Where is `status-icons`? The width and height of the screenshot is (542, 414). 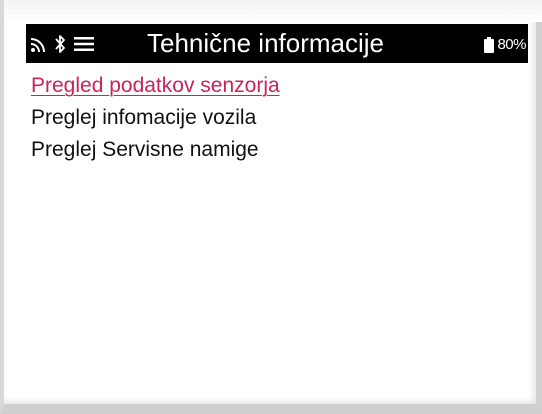 status-icons is located at coordinates (62, 44).